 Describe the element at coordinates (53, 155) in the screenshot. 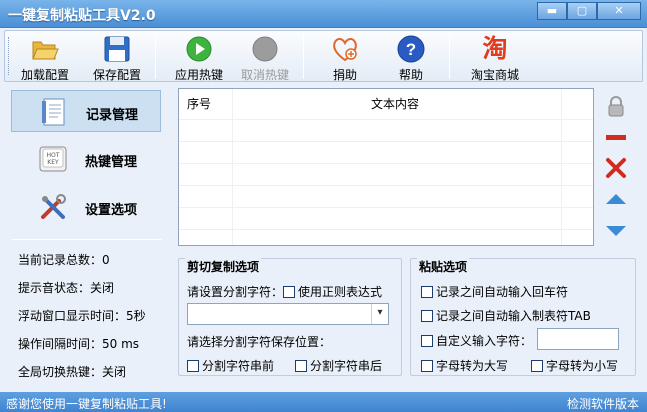

I see `svg-text: HOT` at that location.